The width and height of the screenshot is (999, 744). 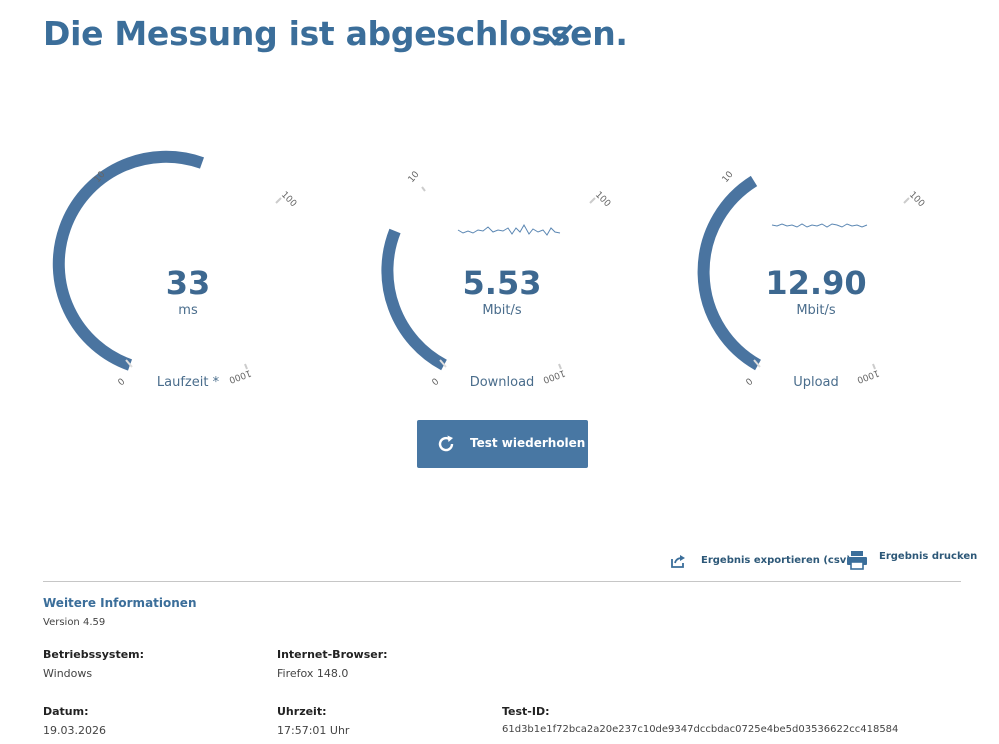 I want to click on download-unit: Mbit/s, so click(x=502, y=310).